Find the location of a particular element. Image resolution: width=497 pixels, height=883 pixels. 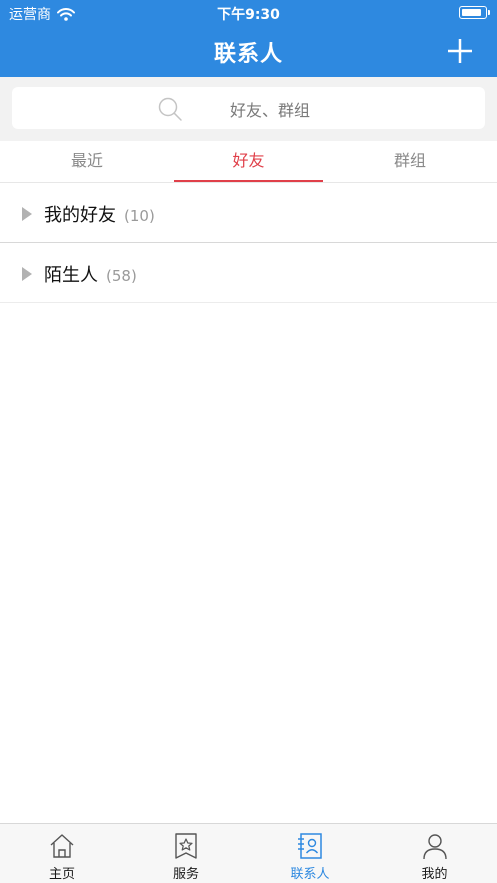

tabbar-item-contacts: 联系人 is located at coordinates (310, 853).